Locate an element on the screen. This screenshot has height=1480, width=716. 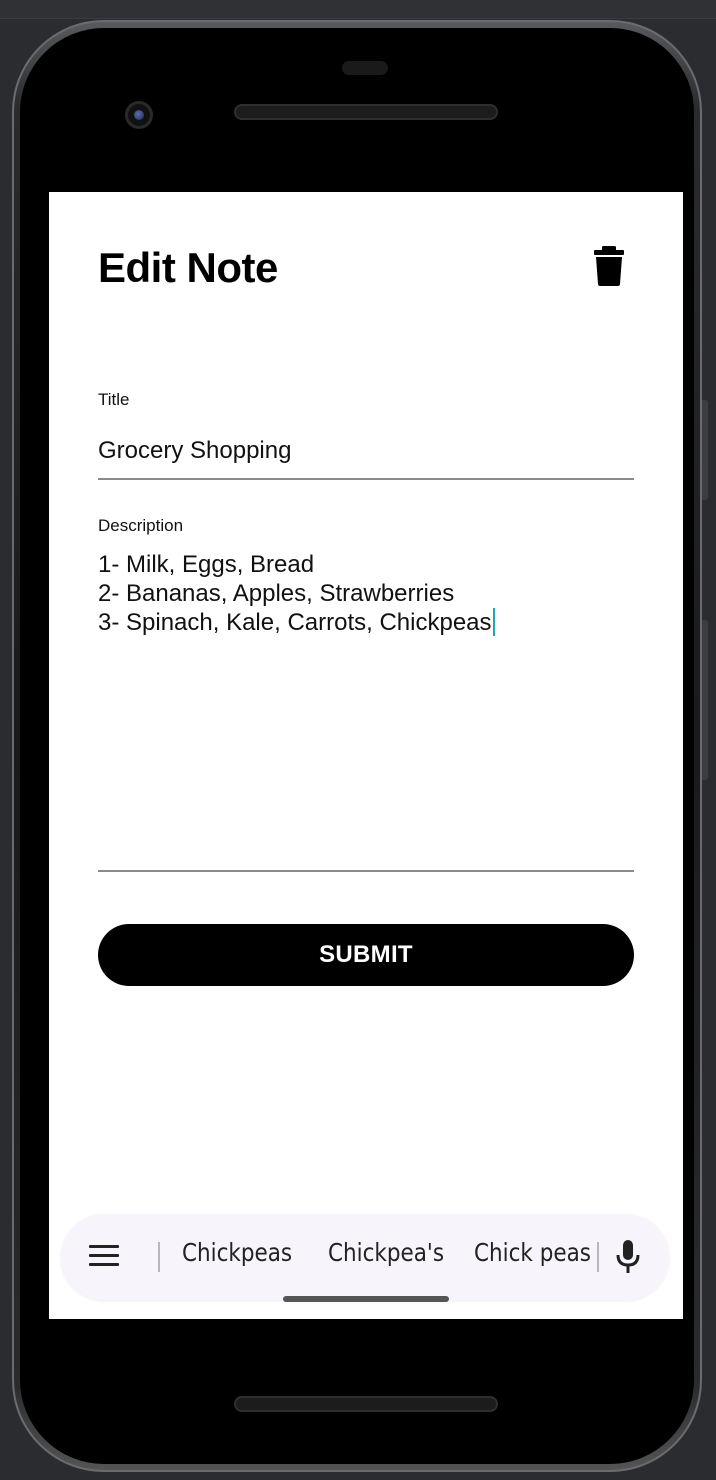
front-camera is located at coordinates (139, 115).